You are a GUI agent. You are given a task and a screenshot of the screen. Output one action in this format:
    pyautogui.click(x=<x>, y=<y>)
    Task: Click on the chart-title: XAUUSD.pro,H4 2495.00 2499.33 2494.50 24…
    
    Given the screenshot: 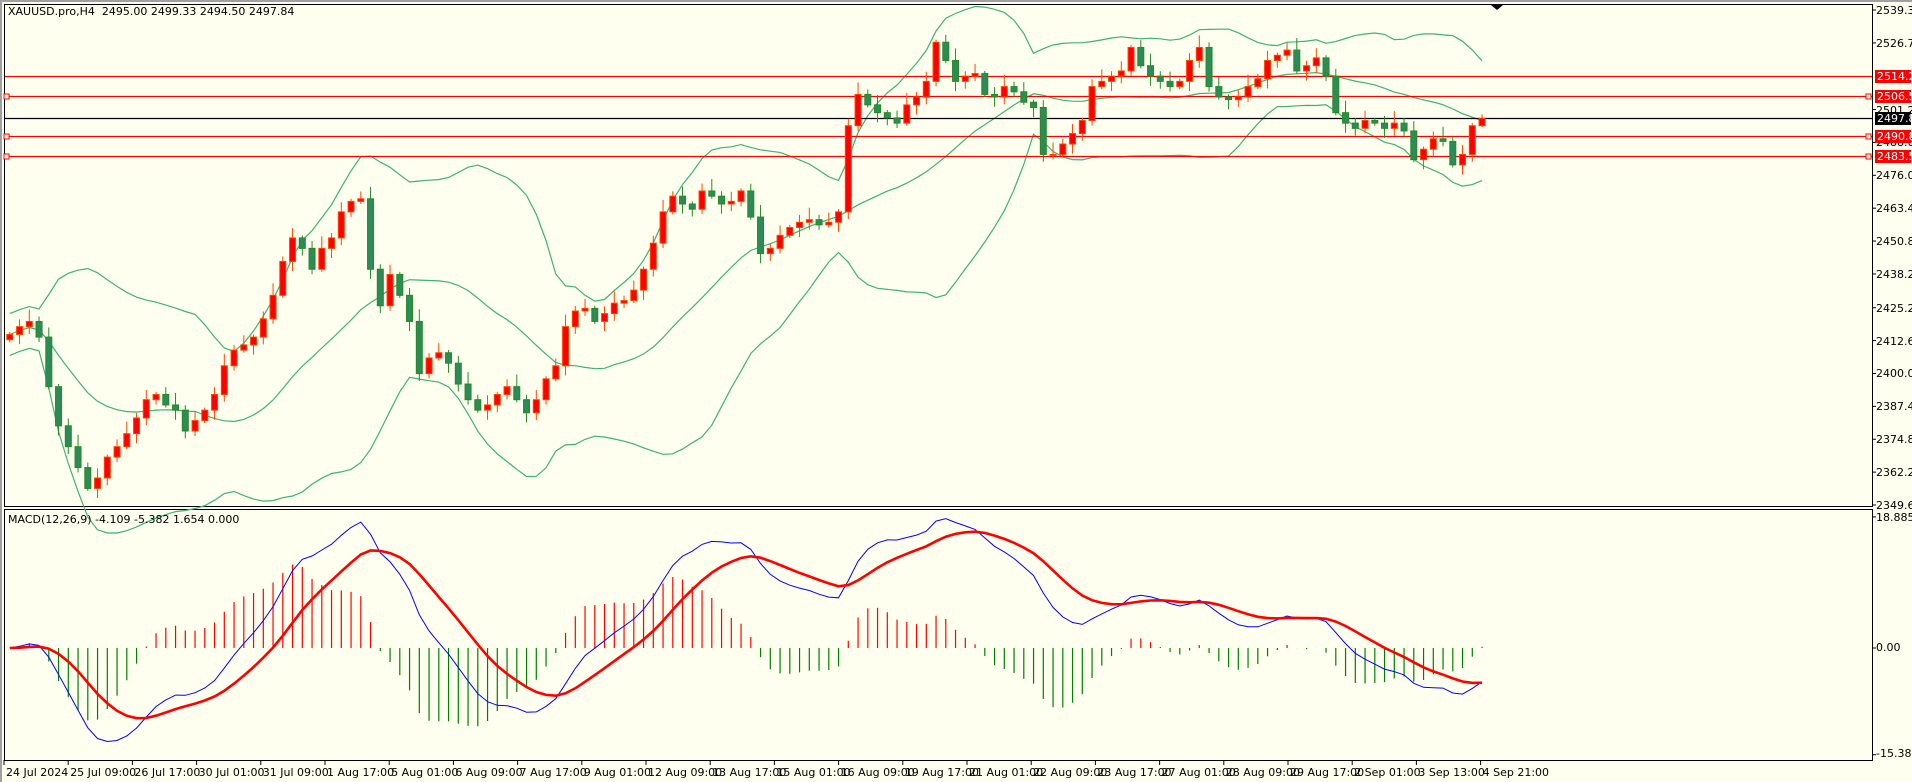 What is the action you would take?
    pyautogui.click(x=151, y=11)
    